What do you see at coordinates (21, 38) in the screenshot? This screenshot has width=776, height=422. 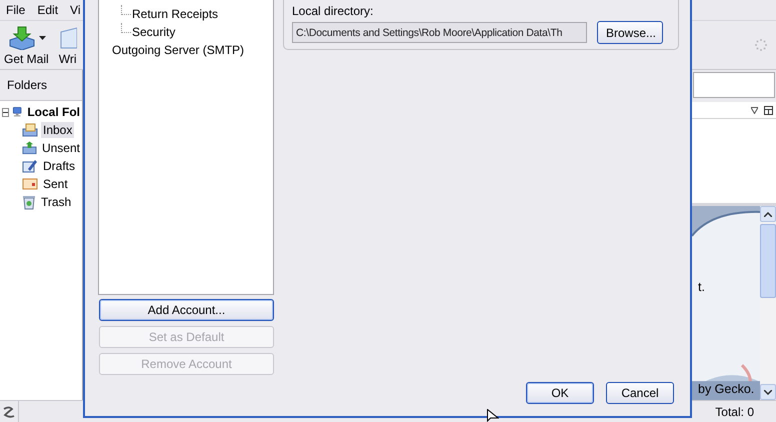 I see `download-tray-icon` at bounding box center [21, 38].